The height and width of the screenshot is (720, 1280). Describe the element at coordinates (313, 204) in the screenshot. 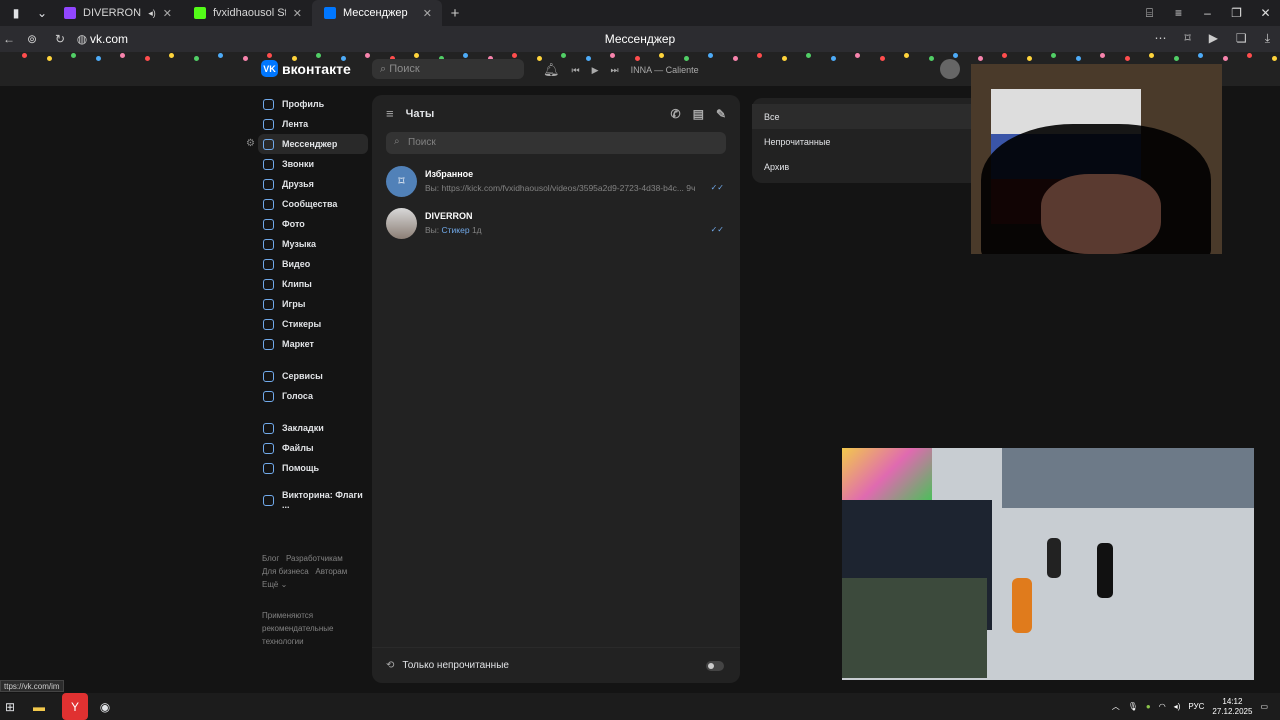

I see `sidebar-item-nav-5: Сообщества` at that location.